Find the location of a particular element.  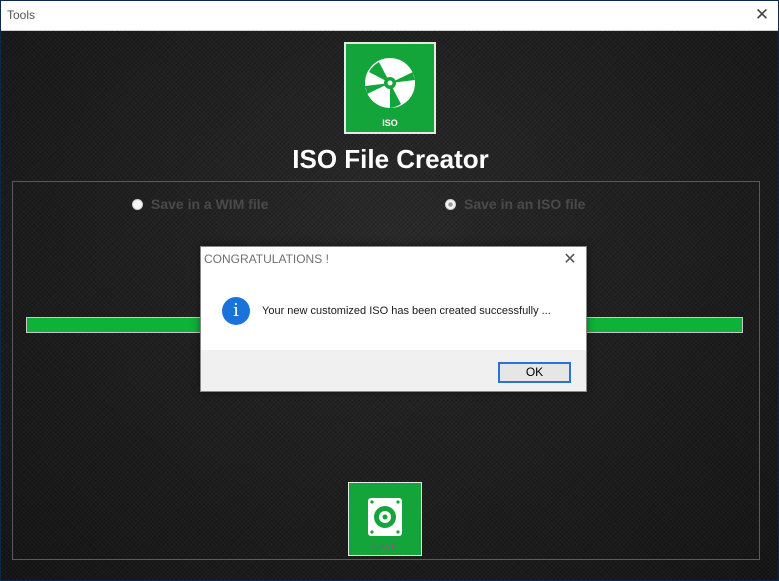

logo-caption: ISO is located at coordinates (390, 123).